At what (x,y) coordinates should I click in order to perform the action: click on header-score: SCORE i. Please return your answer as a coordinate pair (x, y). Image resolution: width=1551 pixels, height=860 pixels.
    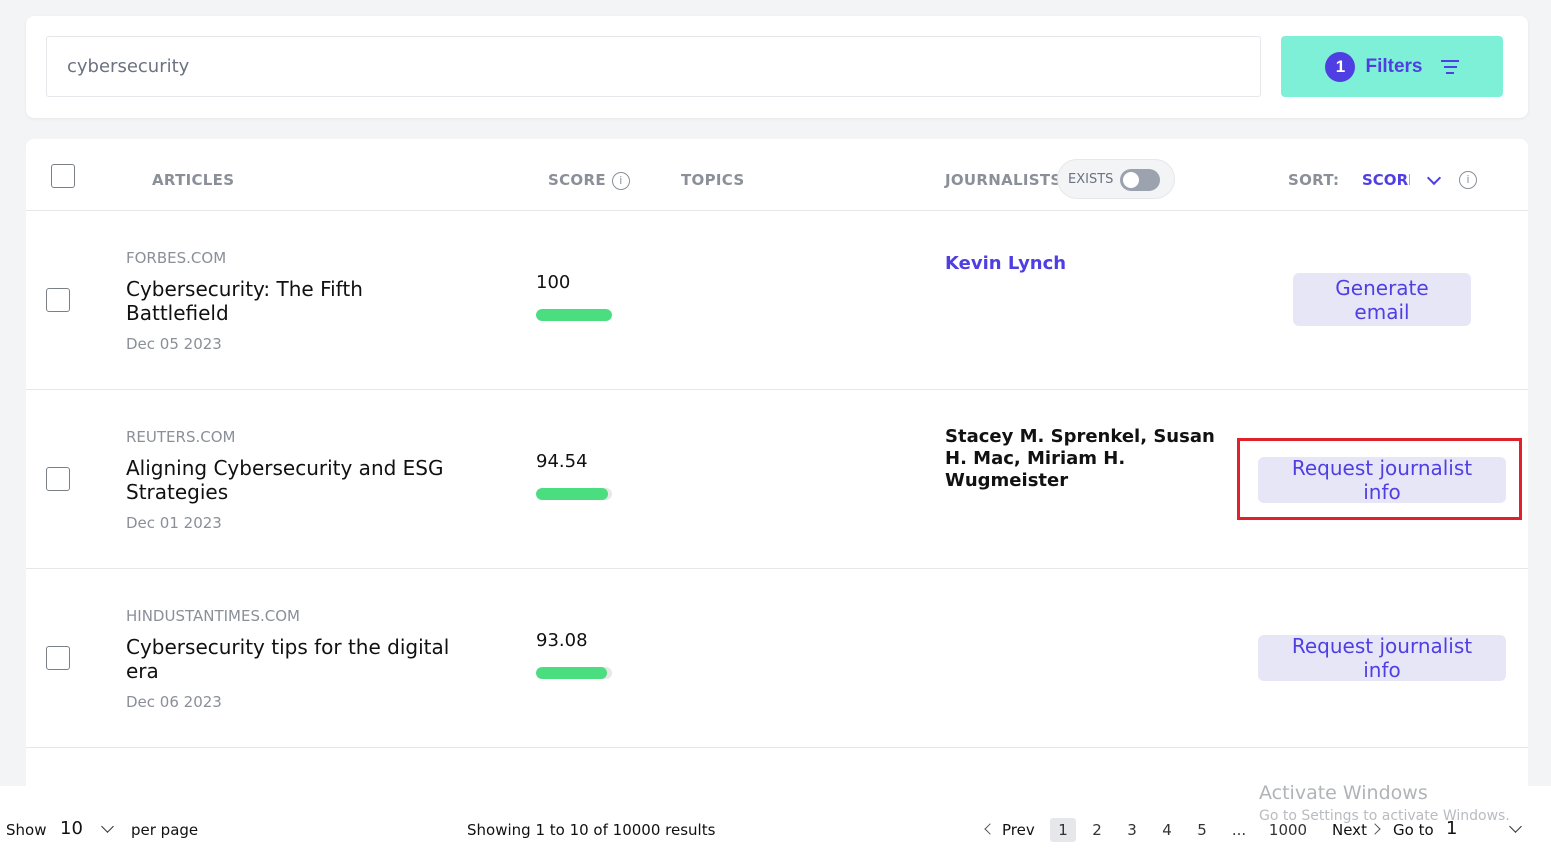
    Looking at the image, I should click on (589, 180).